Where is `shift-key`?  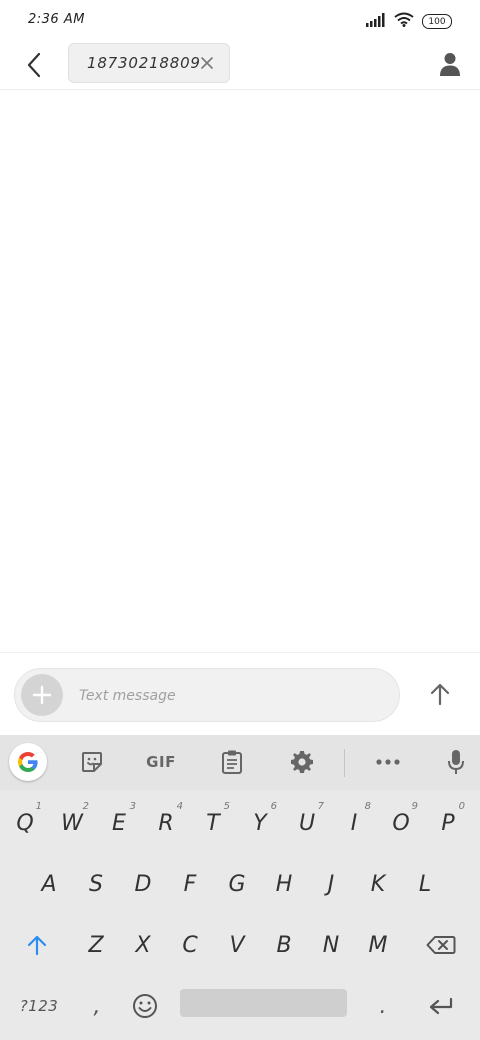 shift-key is located at coordinates (37, 945).